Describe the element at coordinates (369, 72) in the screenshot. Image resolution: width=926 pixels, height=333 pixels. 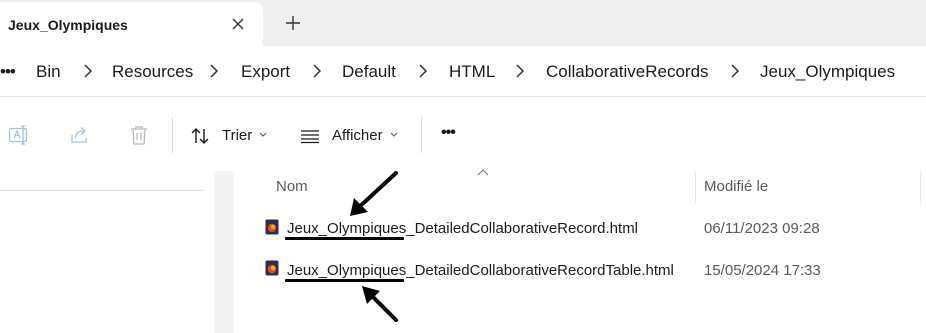
I see `breadcrumb-item-default: Default` at that location.